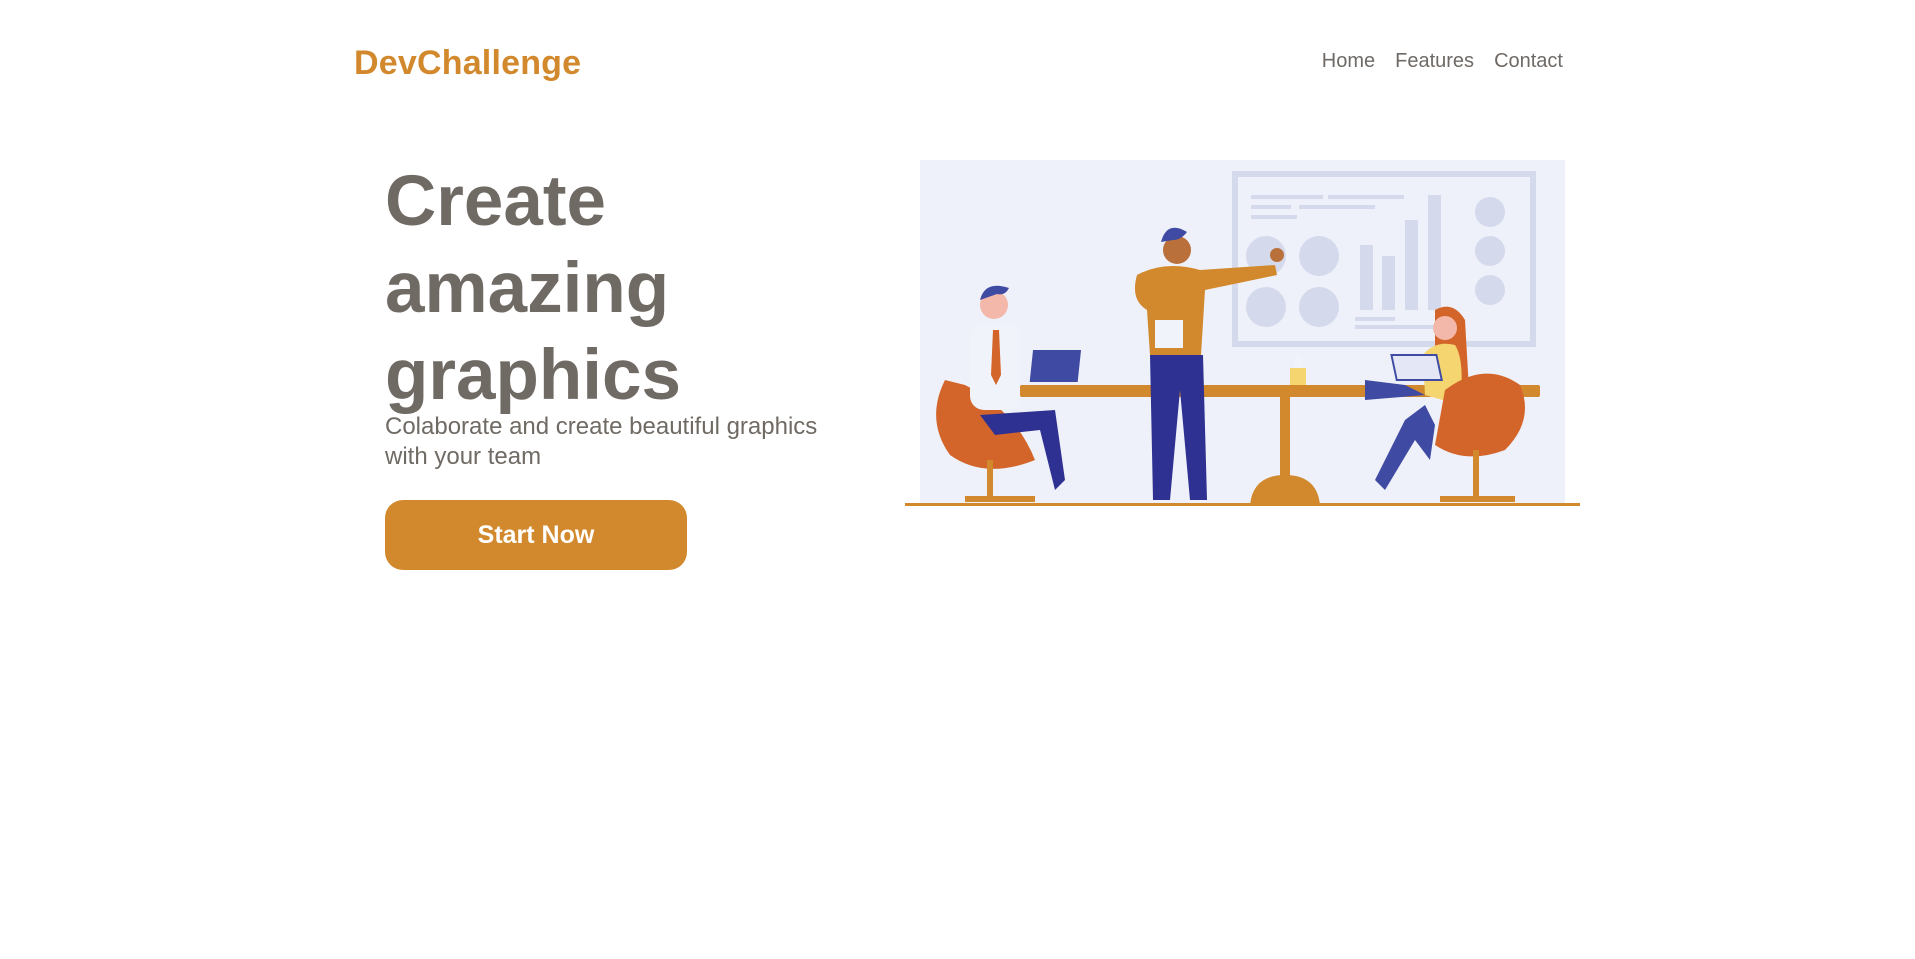 The height and width of the screenshot is (959, 1915). What do you see at coordinates (1348, 61) in the screenshot?
I see `nav-link-home: Home` at bounding box center [1348, 61].